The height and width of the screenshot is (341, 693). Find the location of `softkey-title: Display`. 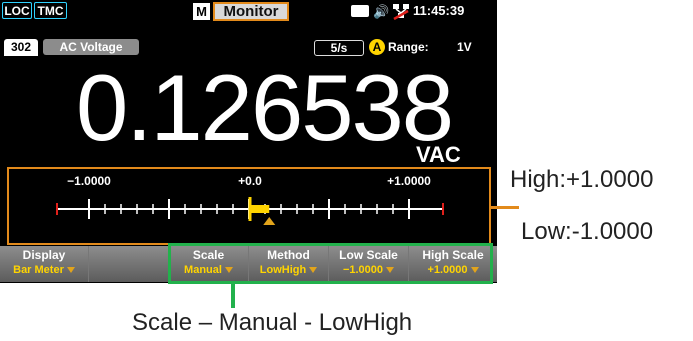

softkey-title: Display is located at coordinates (44, 255).